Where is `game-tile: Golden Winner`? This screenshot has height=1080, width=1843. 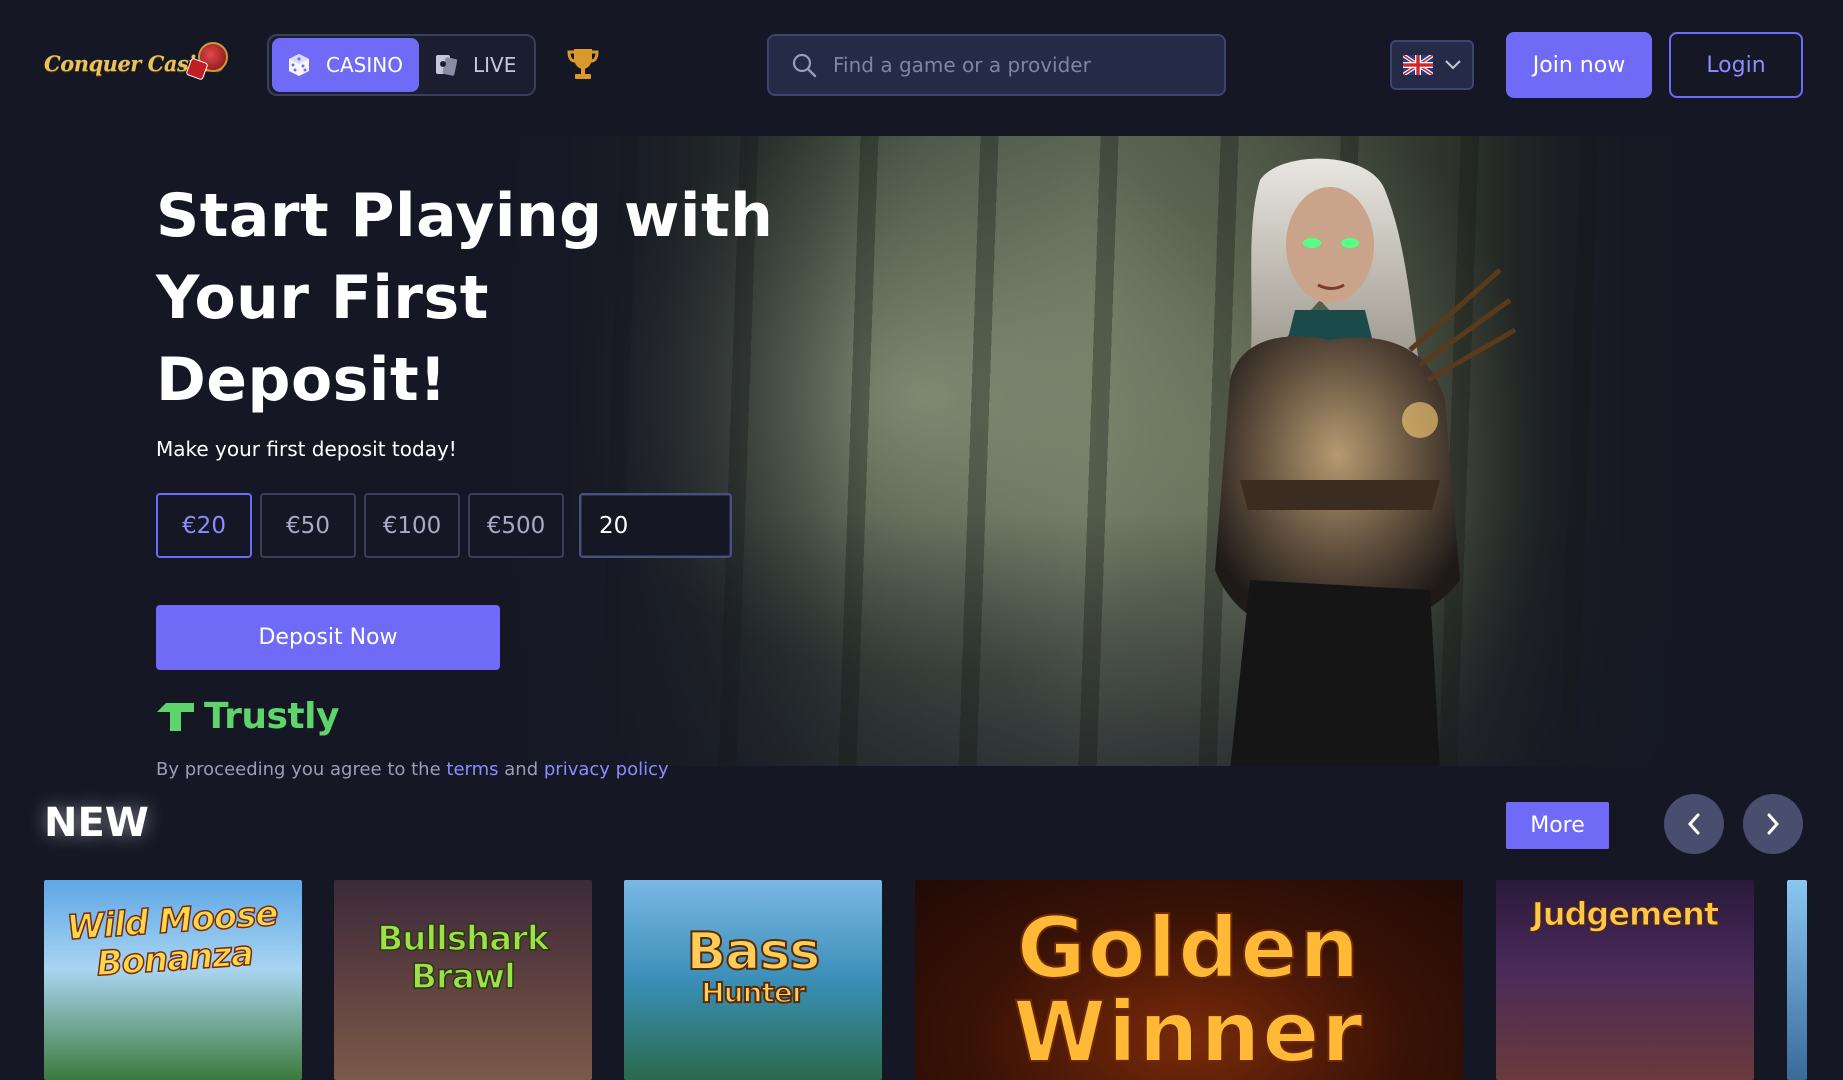 game-tile: Golden Winner is located at coordinates (1189, 980).